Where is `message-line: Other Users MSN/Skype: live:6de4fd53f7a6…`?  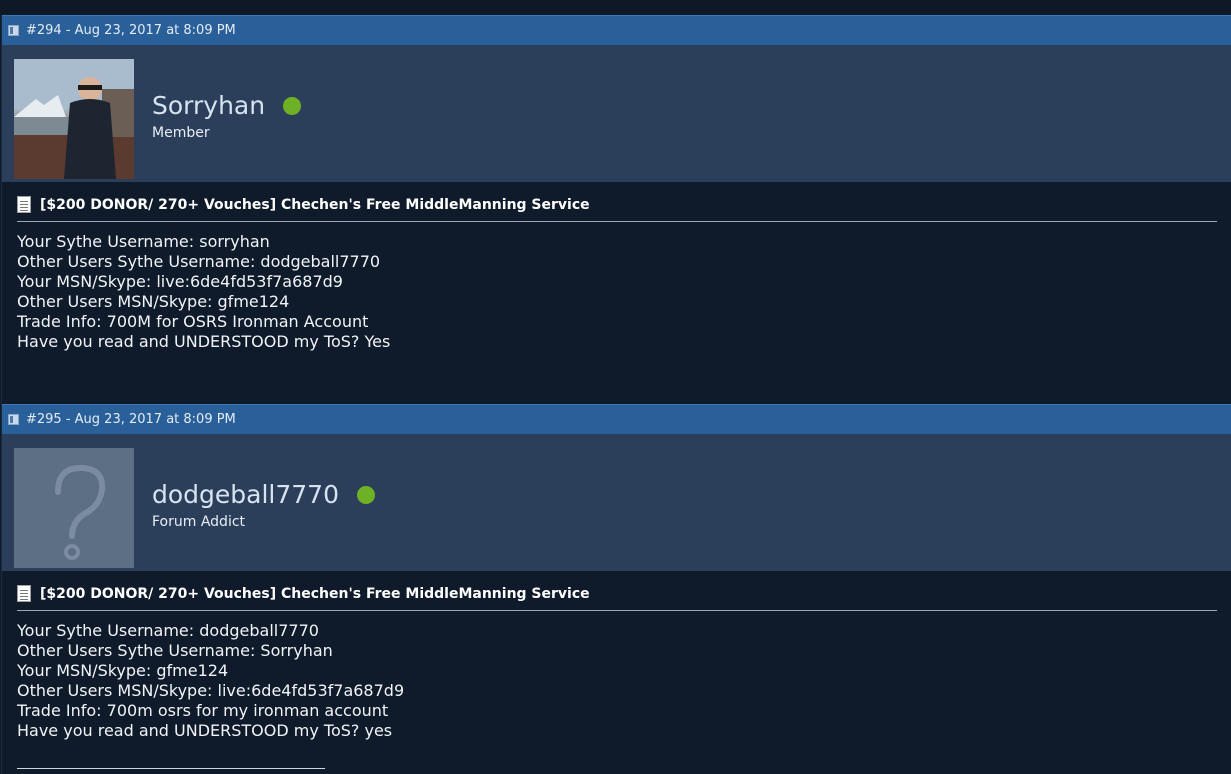
message-line: Other Users MSN/Skype: live:6de4fd53f7a6… is located at coordinates (211, 690).